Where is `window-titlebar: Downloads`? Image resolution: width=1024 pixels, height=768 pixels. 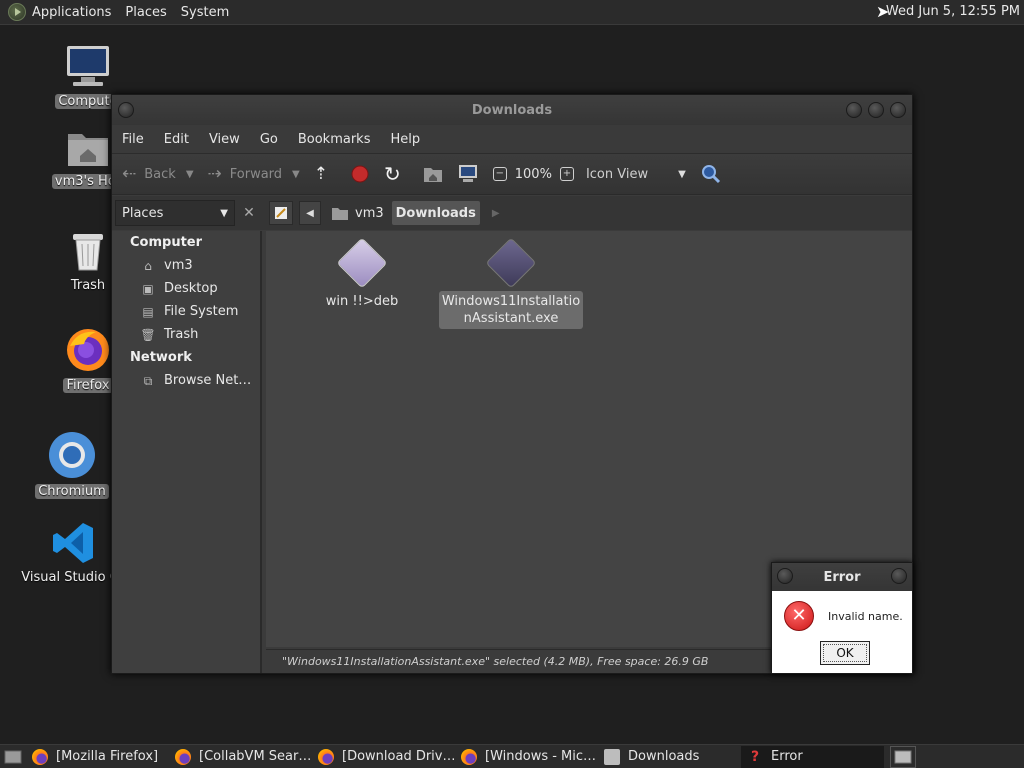 window-titlebar: Downloads is located at coordinates (512, 110).